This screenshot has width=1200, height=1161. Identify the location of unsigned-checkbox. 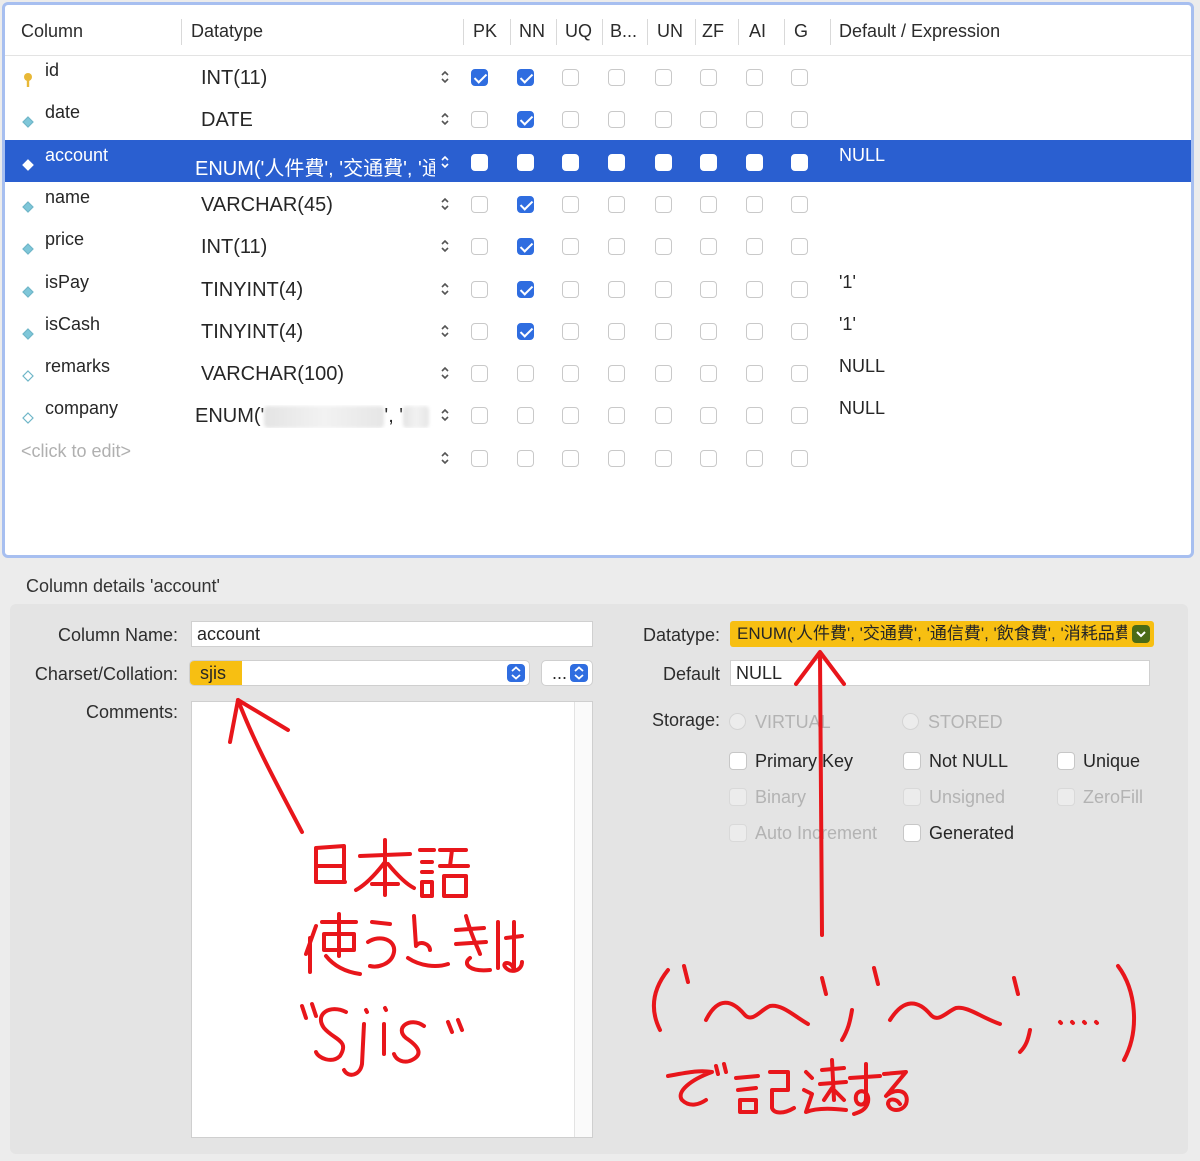
(912, 797).